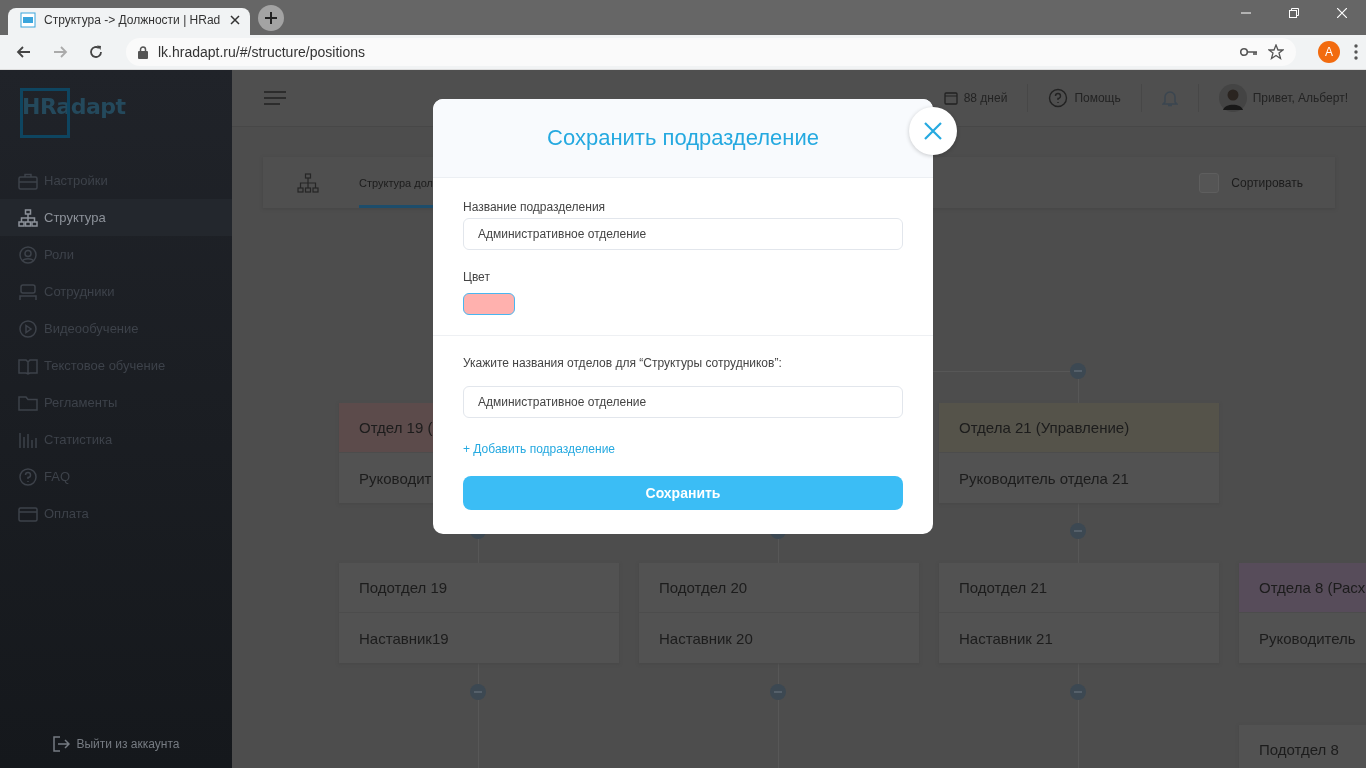 Image resolution: width=1366 pixels, height=768 pixels. I want to click on briefcase-icon, so click(28, 180).